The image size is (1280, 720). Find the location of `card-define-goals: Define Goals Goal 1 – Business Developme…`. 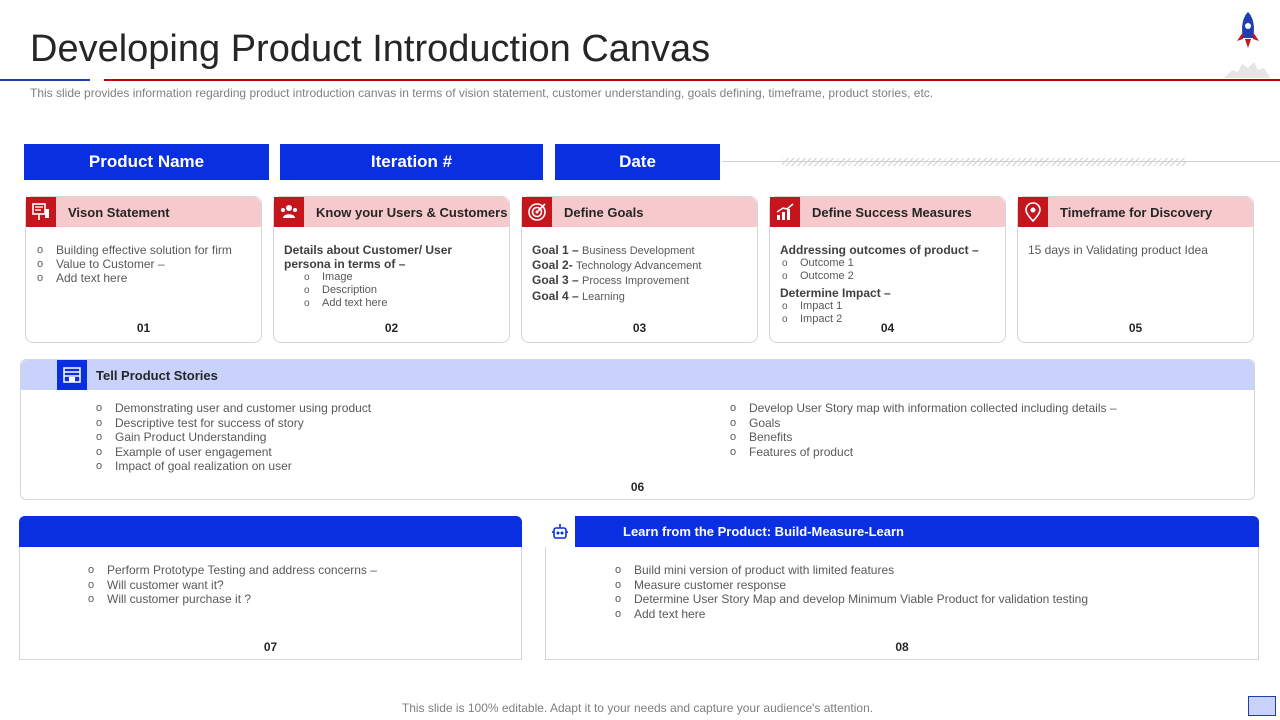

card-define-goals: Define Goals Goal 1 – Business Developme… is located at coordinates (639, 269).